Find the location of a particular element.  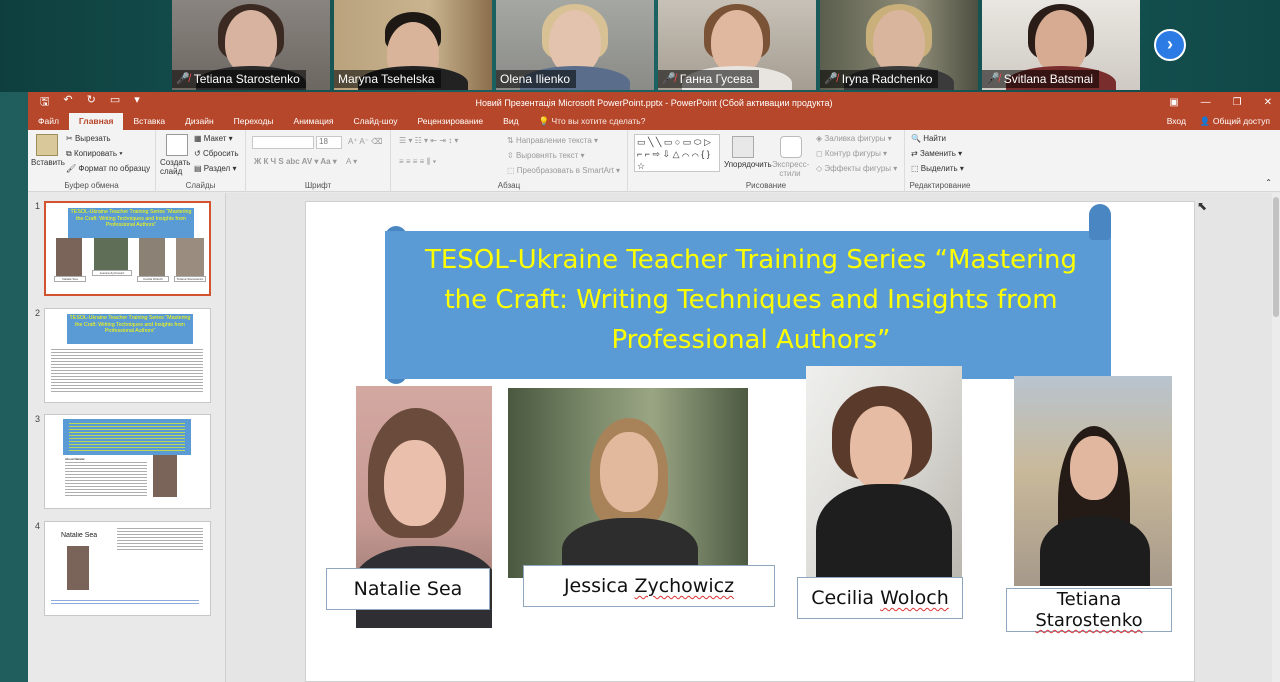

minimize-icon: — is located at coordinates (1206, 102).